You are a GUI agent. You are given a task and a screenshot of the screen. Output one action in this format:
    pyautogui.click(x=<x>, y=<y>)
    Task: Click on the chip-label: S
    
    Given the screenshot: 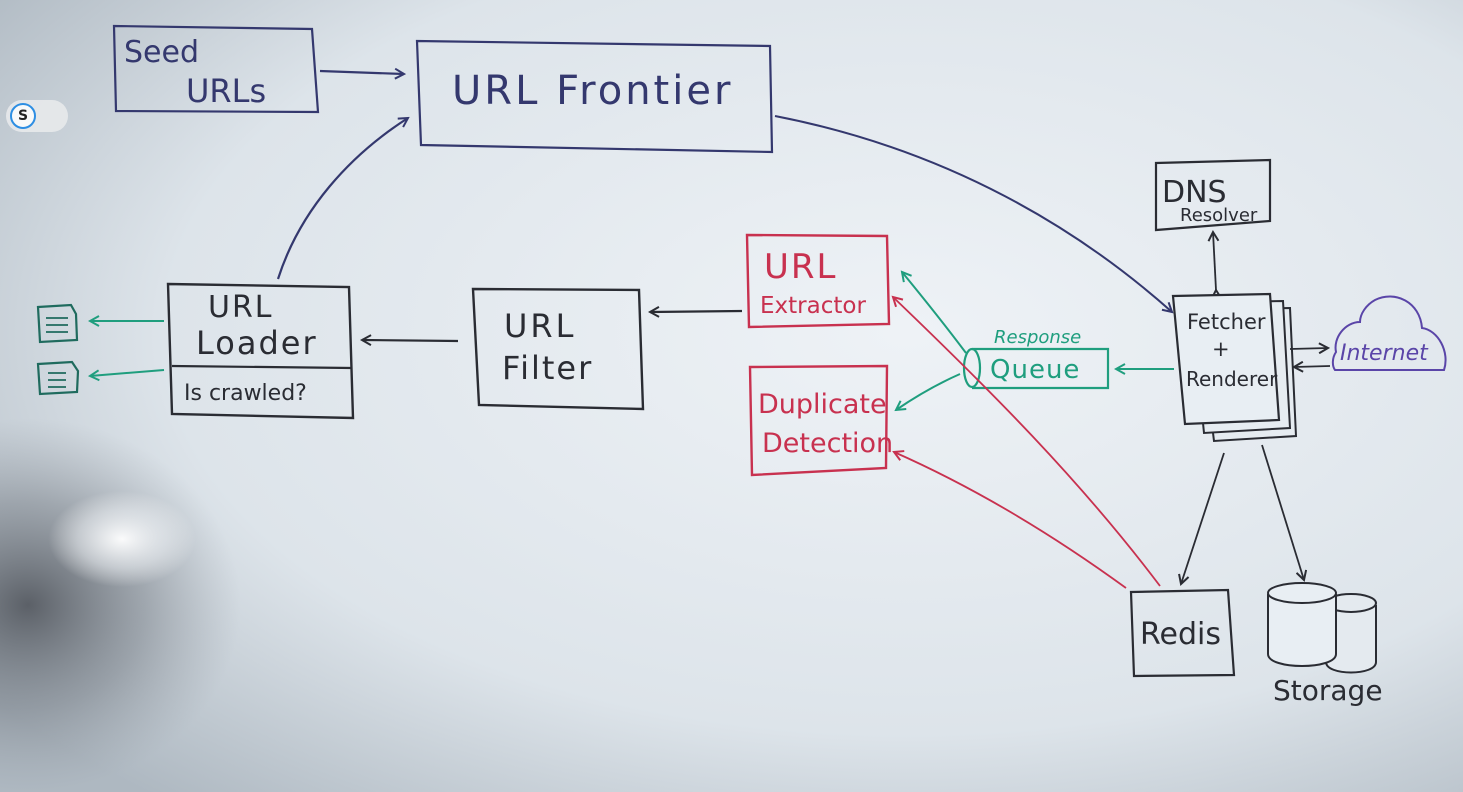 What is the action you would take?
    pyautogui.click(x=23, y=116)
    